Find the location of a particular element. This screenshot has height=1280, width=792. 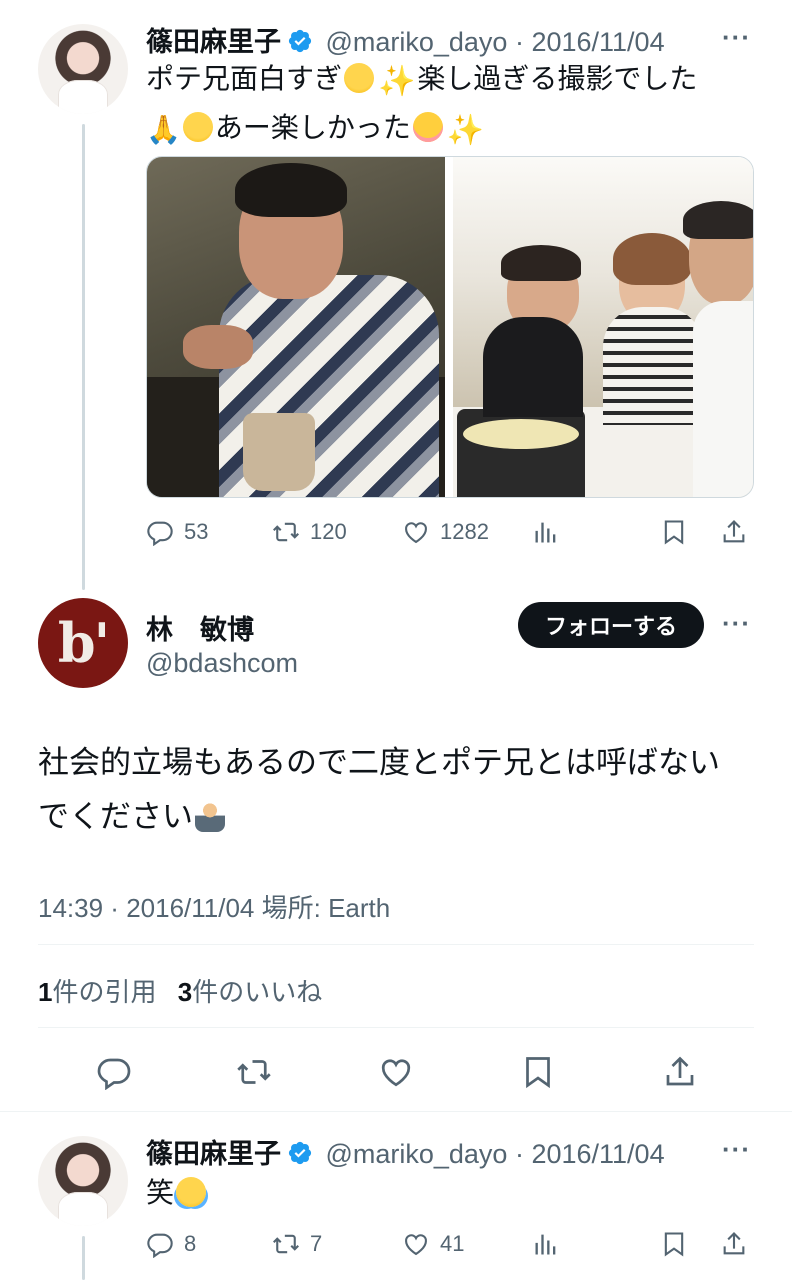

media-divider is located at coordinates (449, 327).